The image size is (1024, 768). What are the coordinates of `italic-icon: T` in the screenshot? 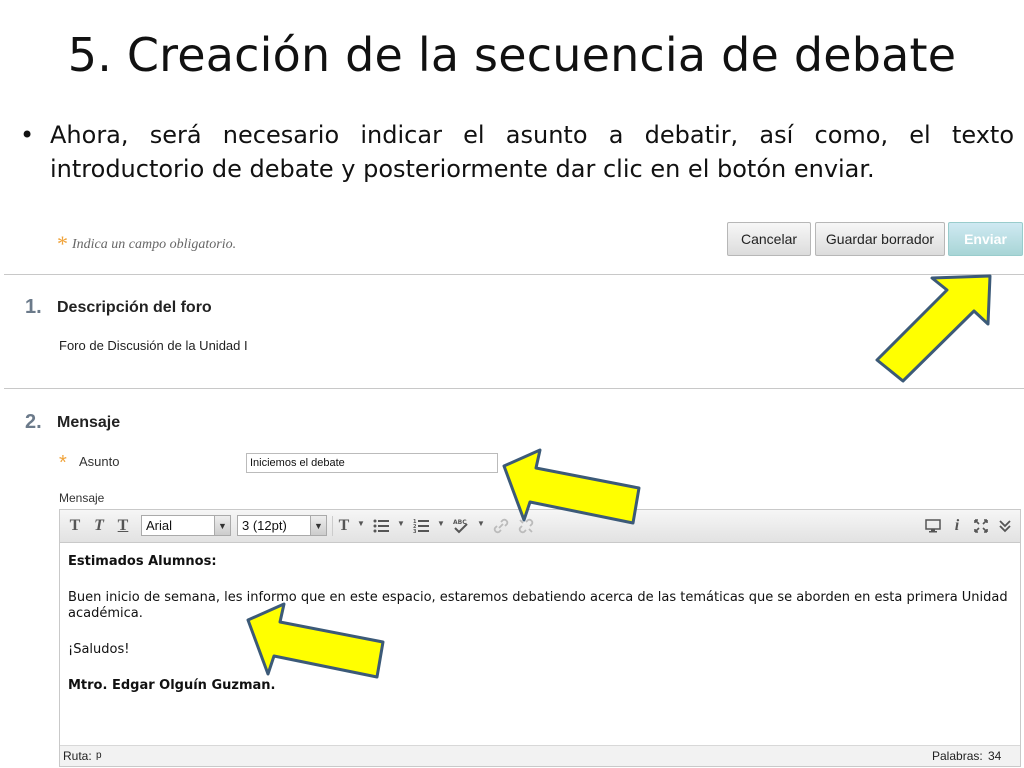 It's located at (99, 526).